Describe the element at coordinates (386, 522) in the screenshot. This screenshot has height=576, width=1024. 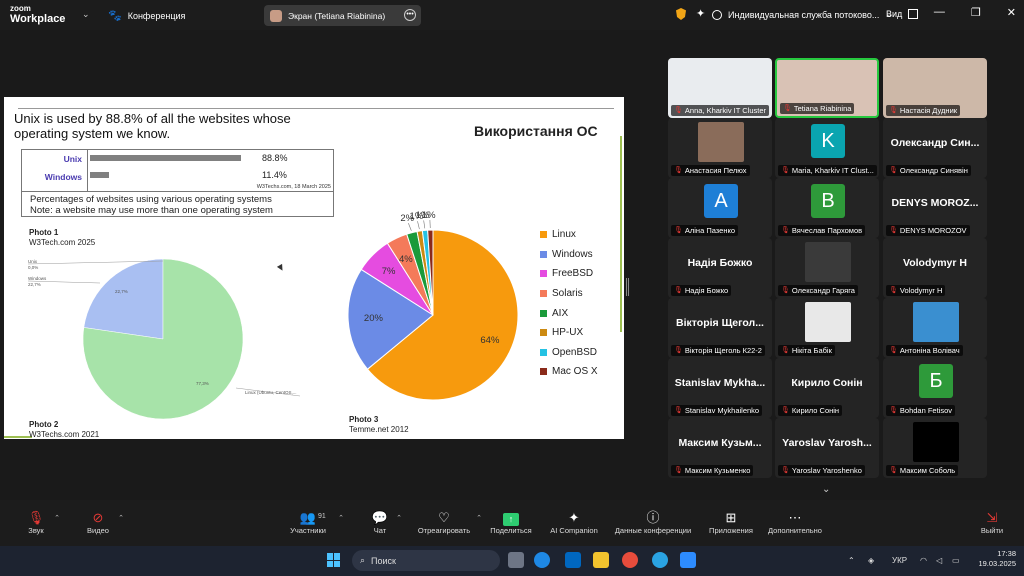
I see `chat-button: 💬 Чат ⌃` at that location.